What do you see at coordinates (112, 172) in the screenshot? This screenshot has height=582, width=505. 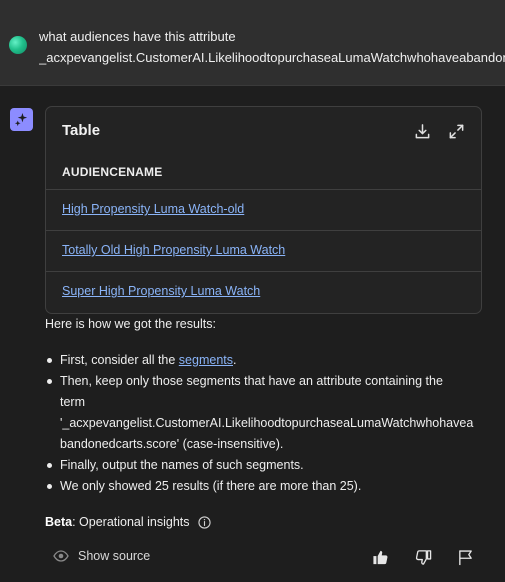 I see `column-header-audiencename: AUDIENCENAME` at bounding box center [112, 172].